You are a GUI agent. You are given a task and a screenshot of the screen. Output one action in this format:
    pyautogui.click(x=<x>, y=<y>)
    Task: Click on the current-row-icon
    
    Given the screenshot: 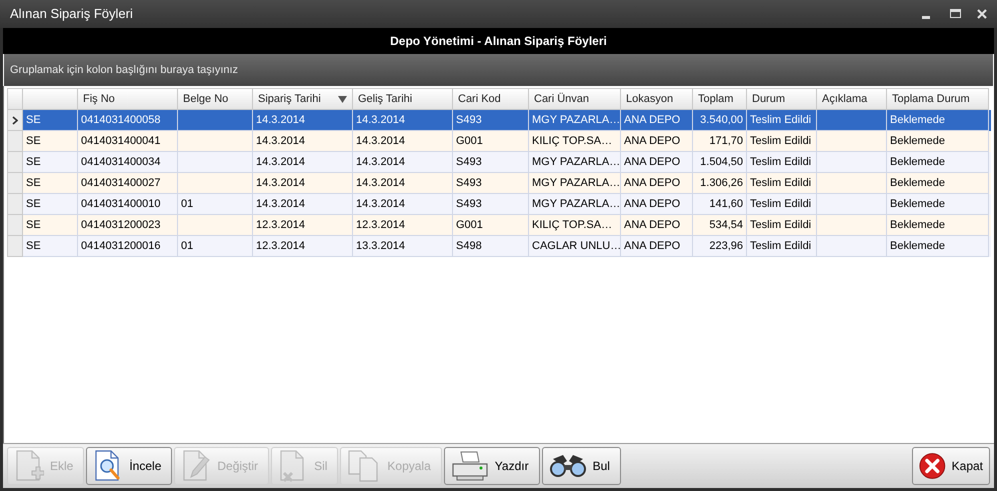 What is the action you would take?
    pyautogui.click(x=15, y=120)
    